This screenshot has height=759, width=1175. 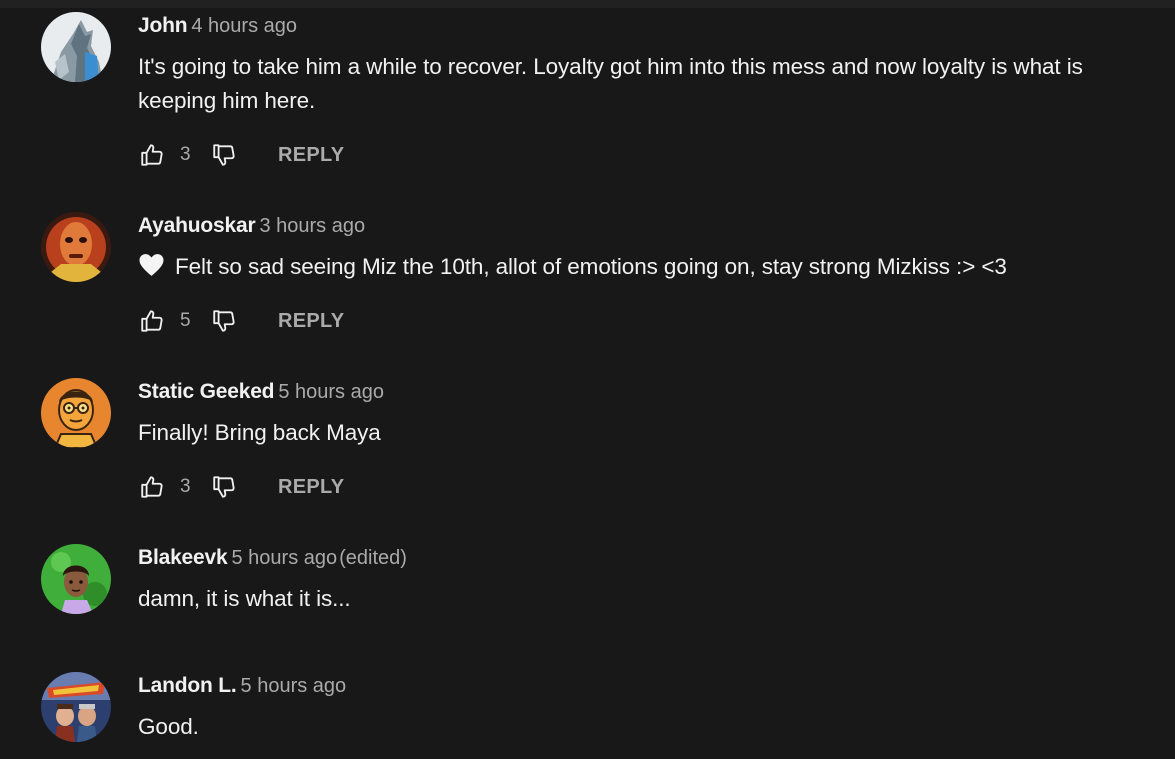 What do you see at coordinates (241, 321) in the screenshot?
I see `comment-actions: 5 REPLY` at bounding box center [241, 321].